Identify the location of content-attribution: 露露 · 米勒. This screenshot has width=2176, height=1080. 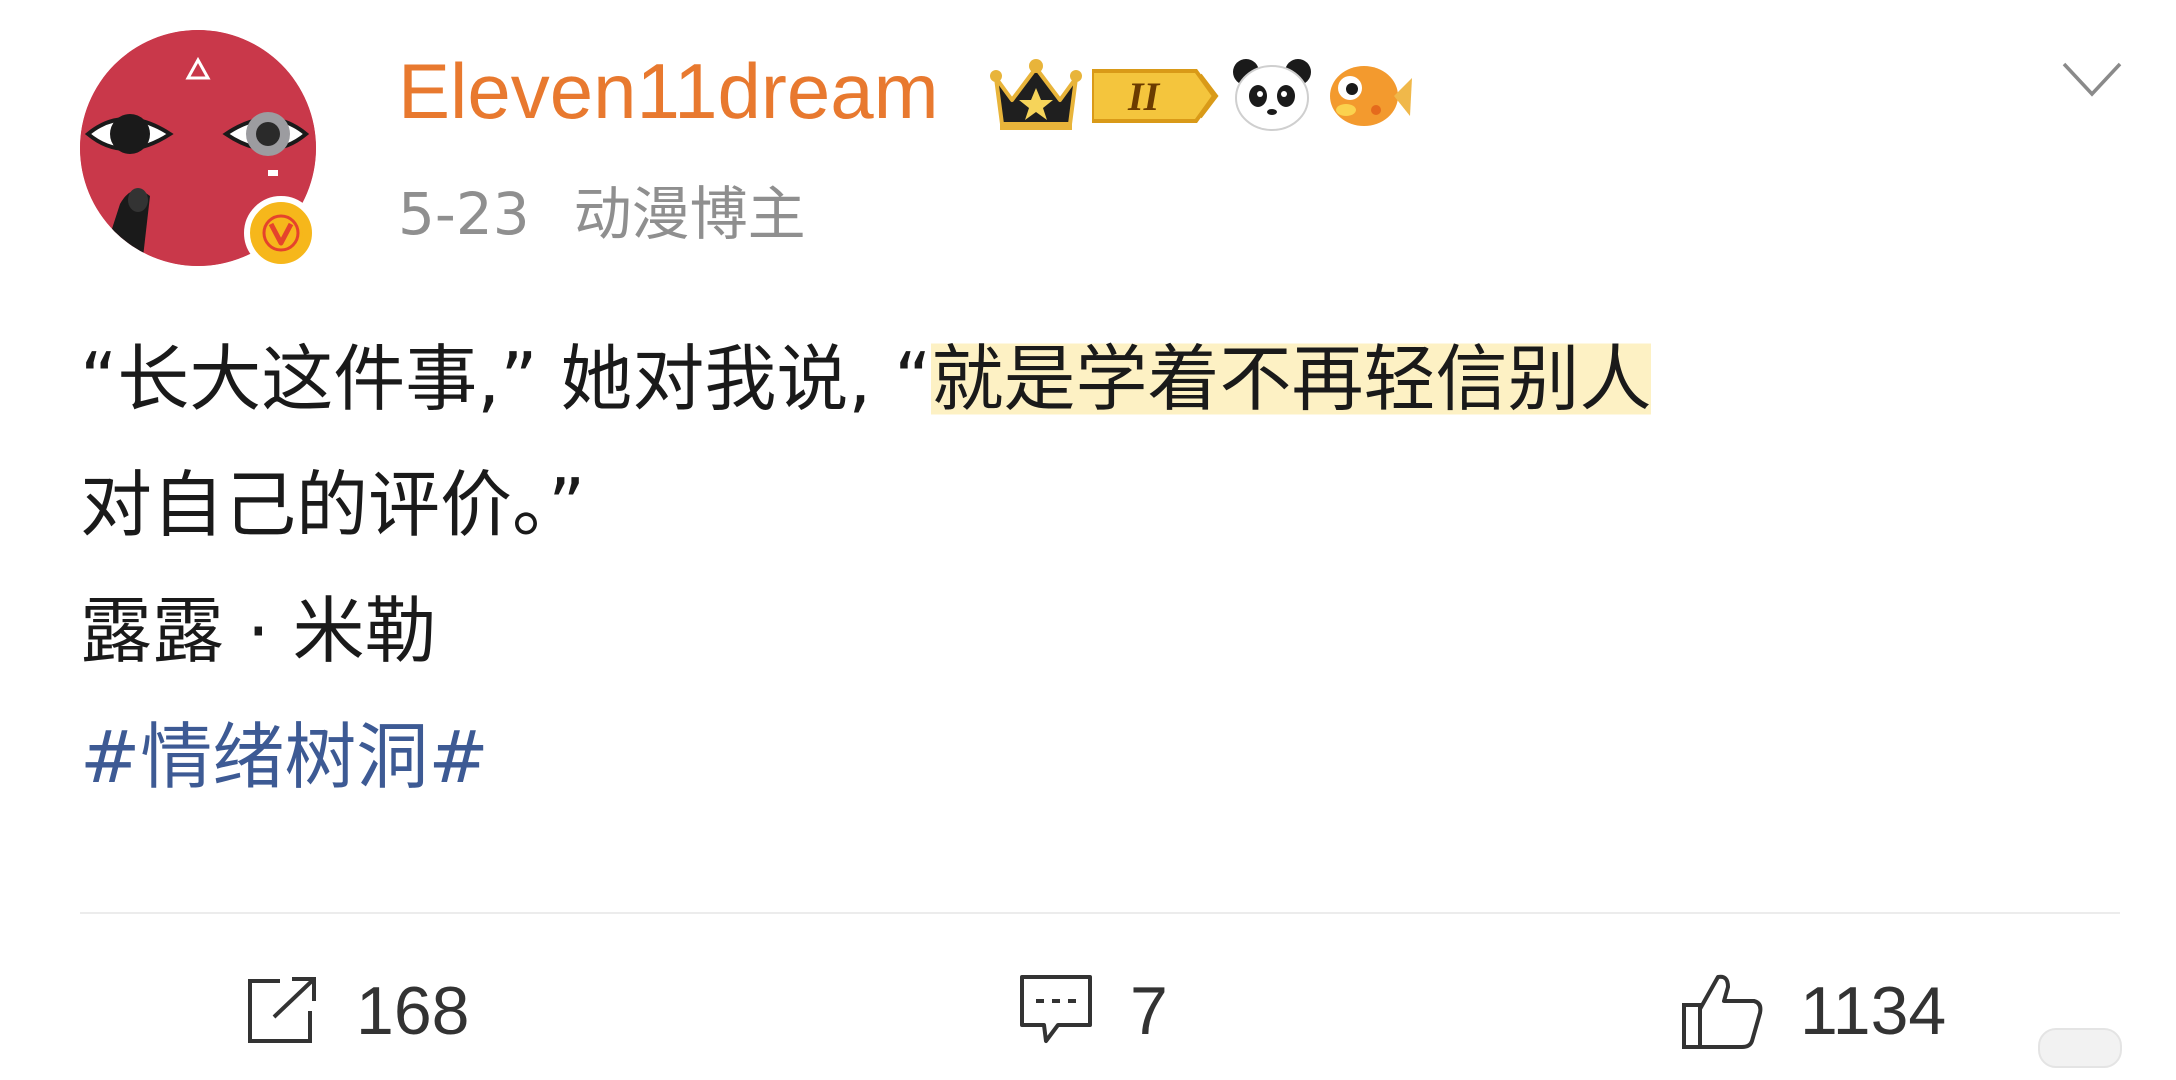
(258, 631).